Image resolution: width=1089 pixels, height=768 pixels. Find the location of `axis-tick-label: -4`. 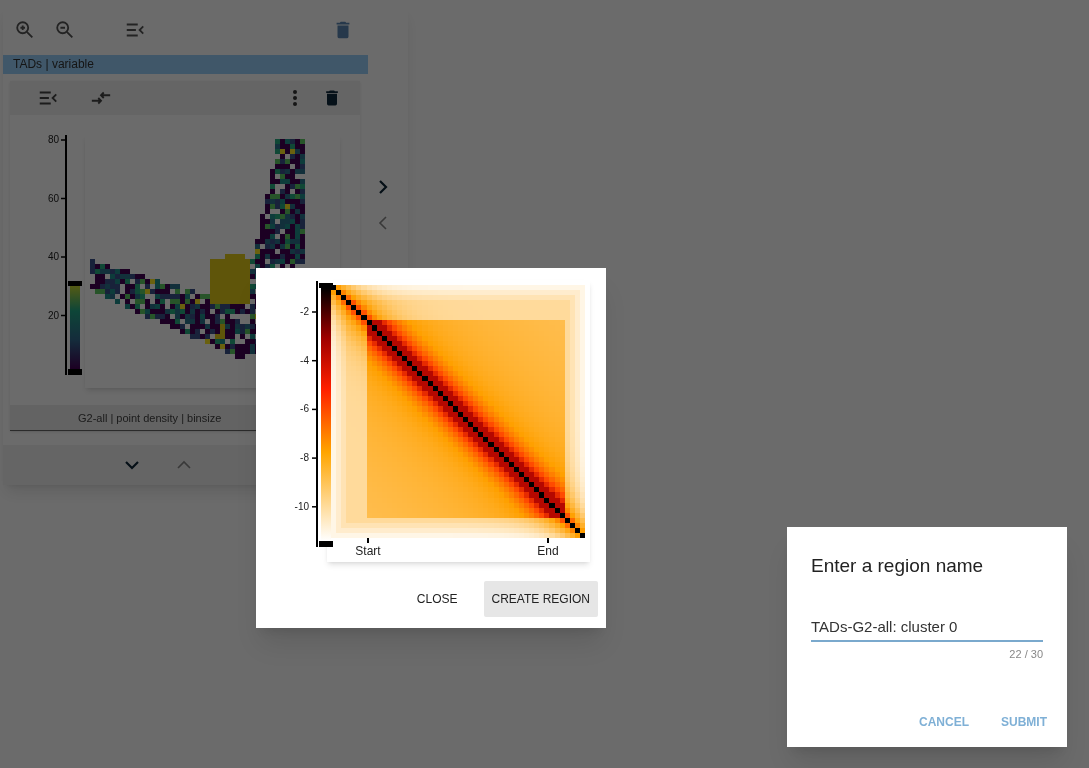

axis-tick-label: -4 is located at coordinates (304, 360).